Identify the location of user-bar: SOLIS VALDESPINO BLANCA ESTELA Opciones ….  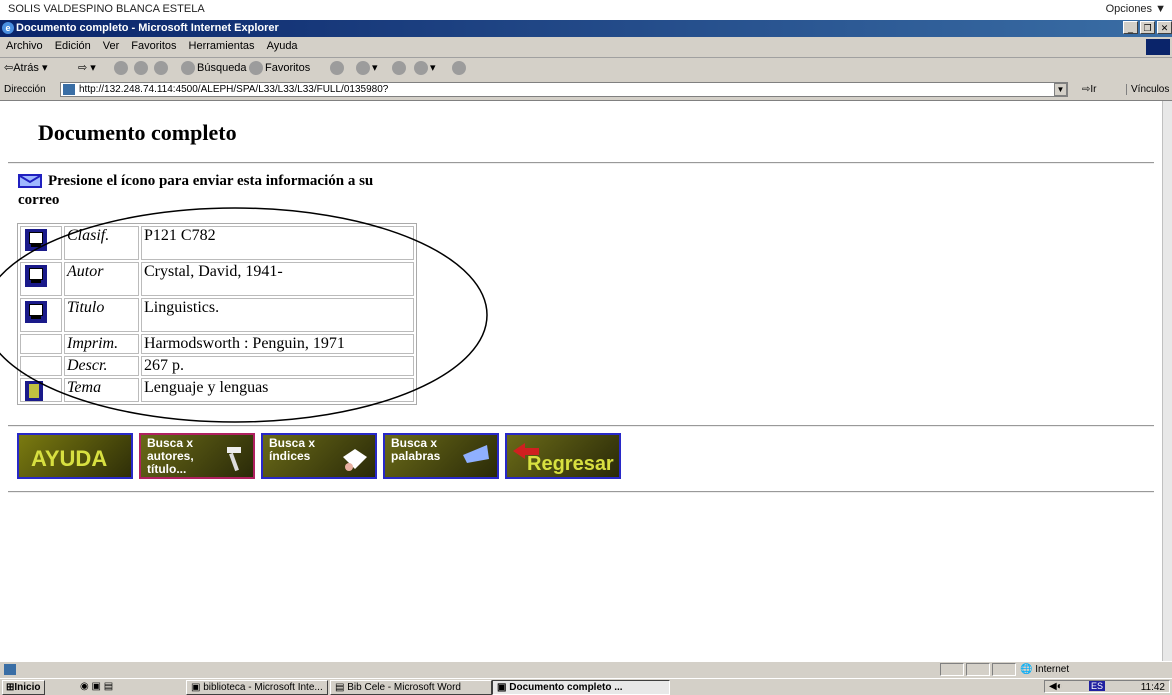
(586, 10).